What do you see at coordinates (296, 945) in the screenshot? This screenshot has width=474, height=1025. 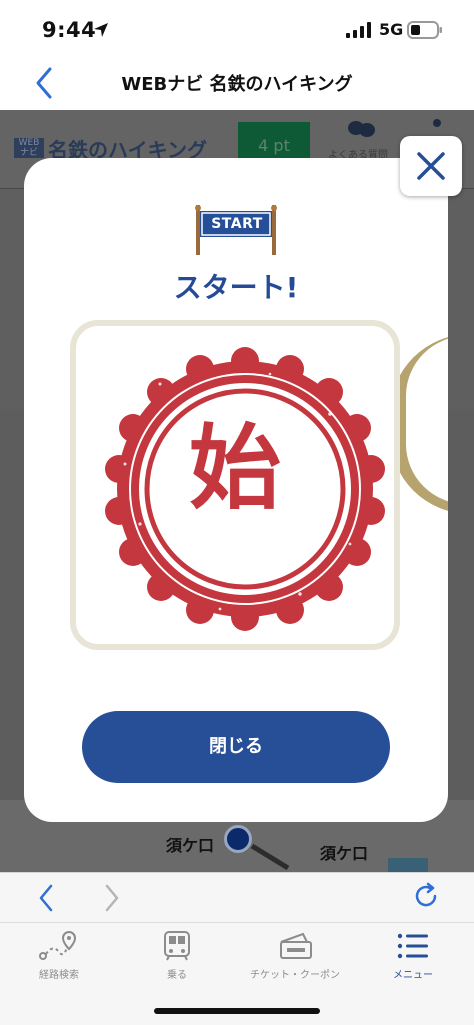 I see `ticket-icon` at bounding box center [296, 945].